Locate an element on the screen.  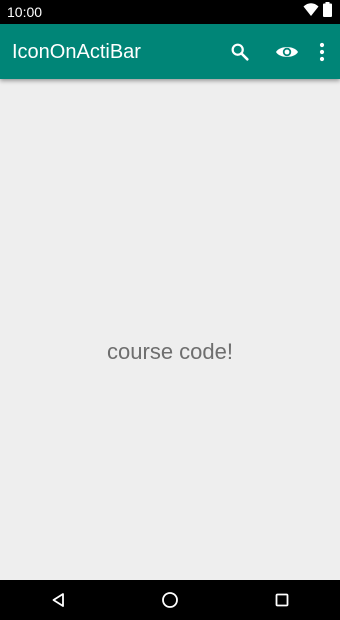
back-icon is located at coordinates (58, 600).